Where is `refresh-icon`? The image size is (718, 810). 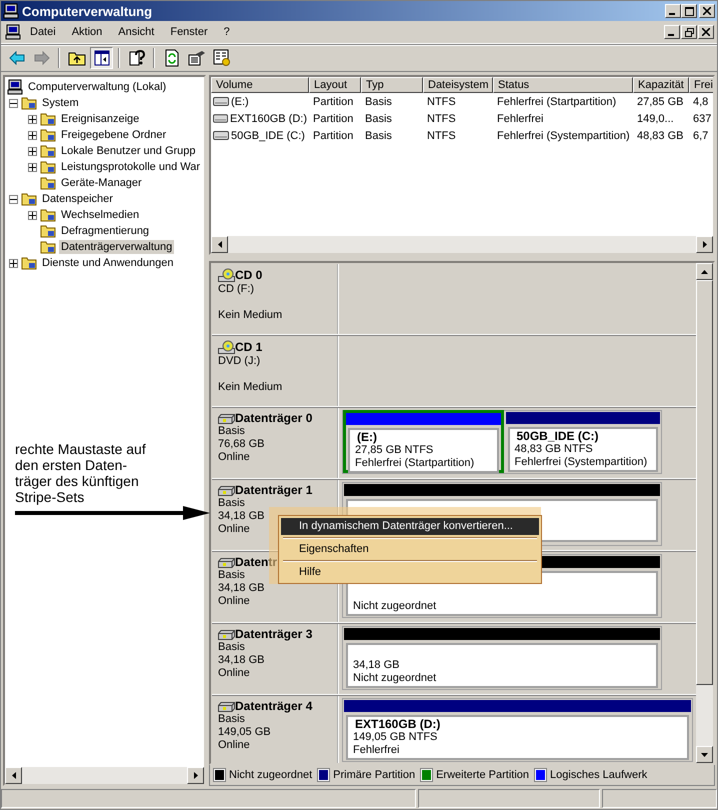
refresh-icon is located at coordinates (172, 58).